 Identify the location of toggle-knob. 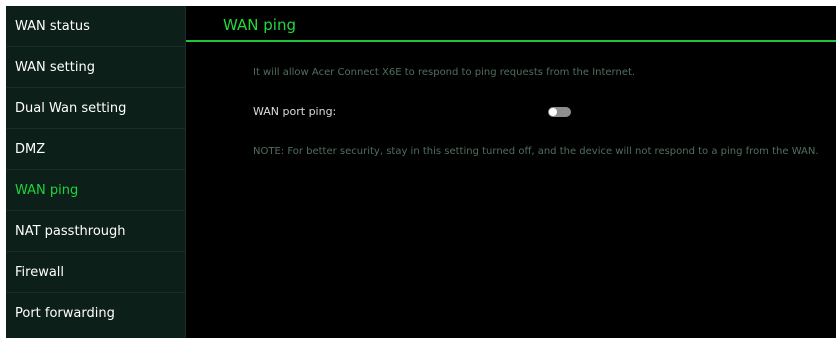
(553, 112).